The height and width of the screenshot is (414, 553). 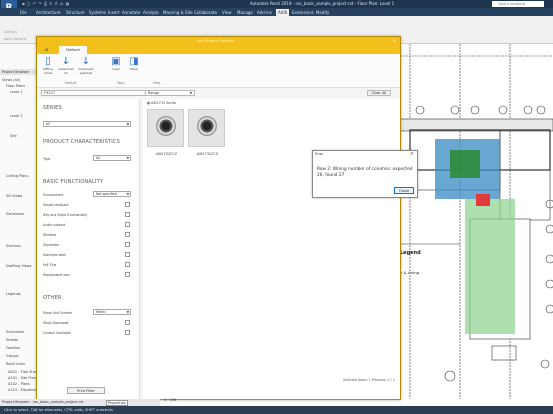 What do you see at coordinates (16, 116) in the screenshot?
I see `browser-item: Level 2` at bounding box center [16, 116].